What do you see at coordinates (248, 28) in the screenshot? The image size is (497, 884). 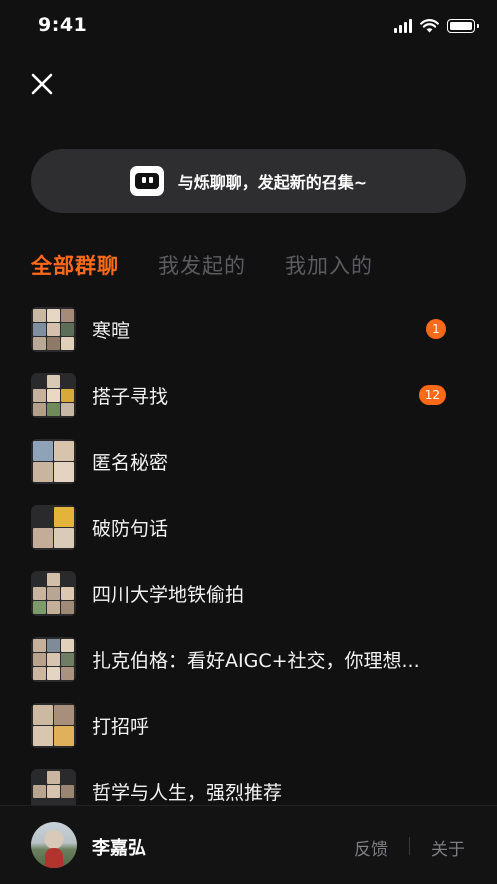 I see `status-bar: 9:41` at bounding box center [248, 28].